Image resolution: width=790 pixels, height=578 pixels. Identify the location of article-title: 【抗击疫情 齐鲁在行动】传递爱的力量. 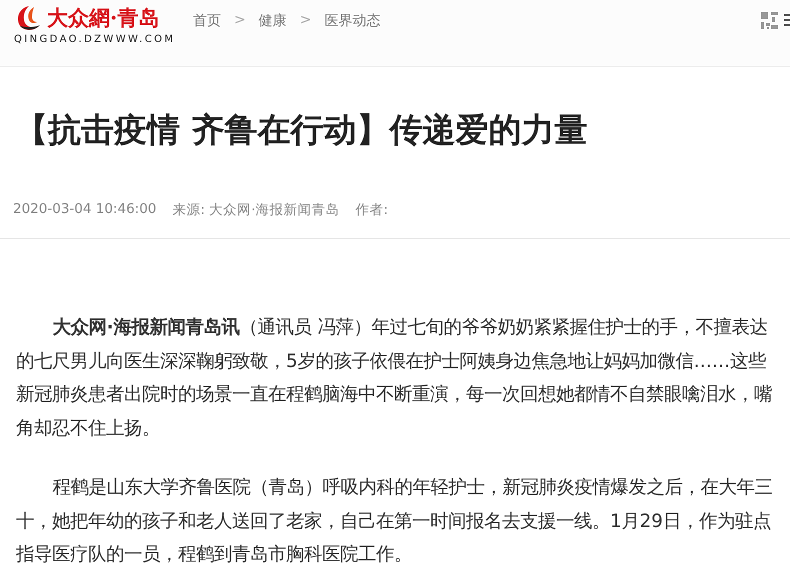
(301, 130).